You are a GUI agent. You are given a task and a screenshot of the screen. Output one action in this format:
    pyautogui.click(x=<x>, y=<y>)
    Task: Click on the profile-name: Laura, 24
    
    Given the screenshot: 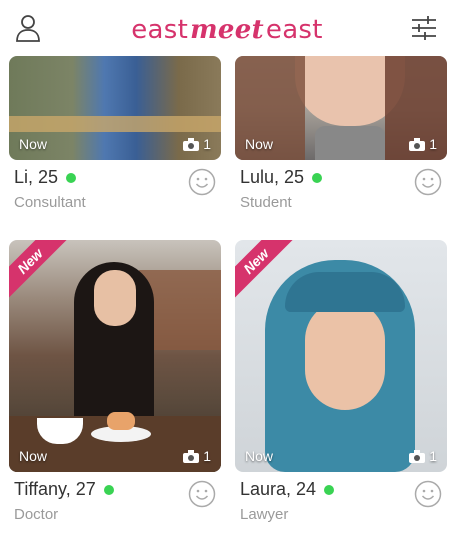 What is the action you would take?
    pyautogui.click(x=278, y=489)
    